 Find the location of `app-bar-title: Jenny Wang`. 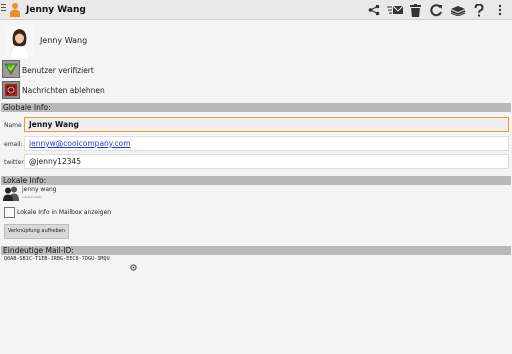

app-bar-title: Jenny Wang is located at coordinates (56, 10).